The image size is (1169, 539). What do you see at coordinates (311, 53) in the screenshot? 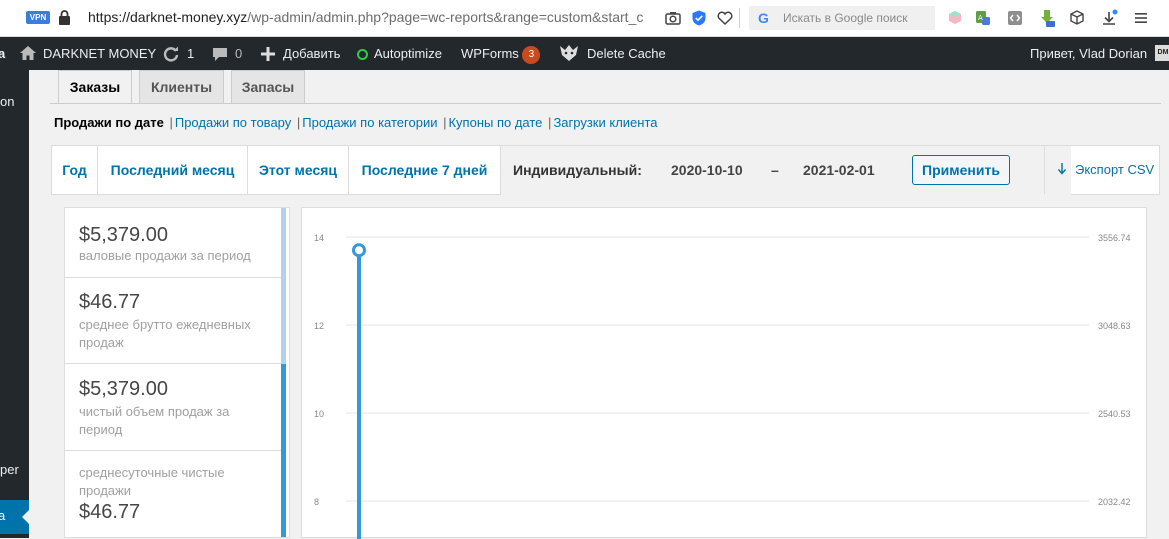
I see `add-new-link: Добавить` at bounding box center [311, 53].